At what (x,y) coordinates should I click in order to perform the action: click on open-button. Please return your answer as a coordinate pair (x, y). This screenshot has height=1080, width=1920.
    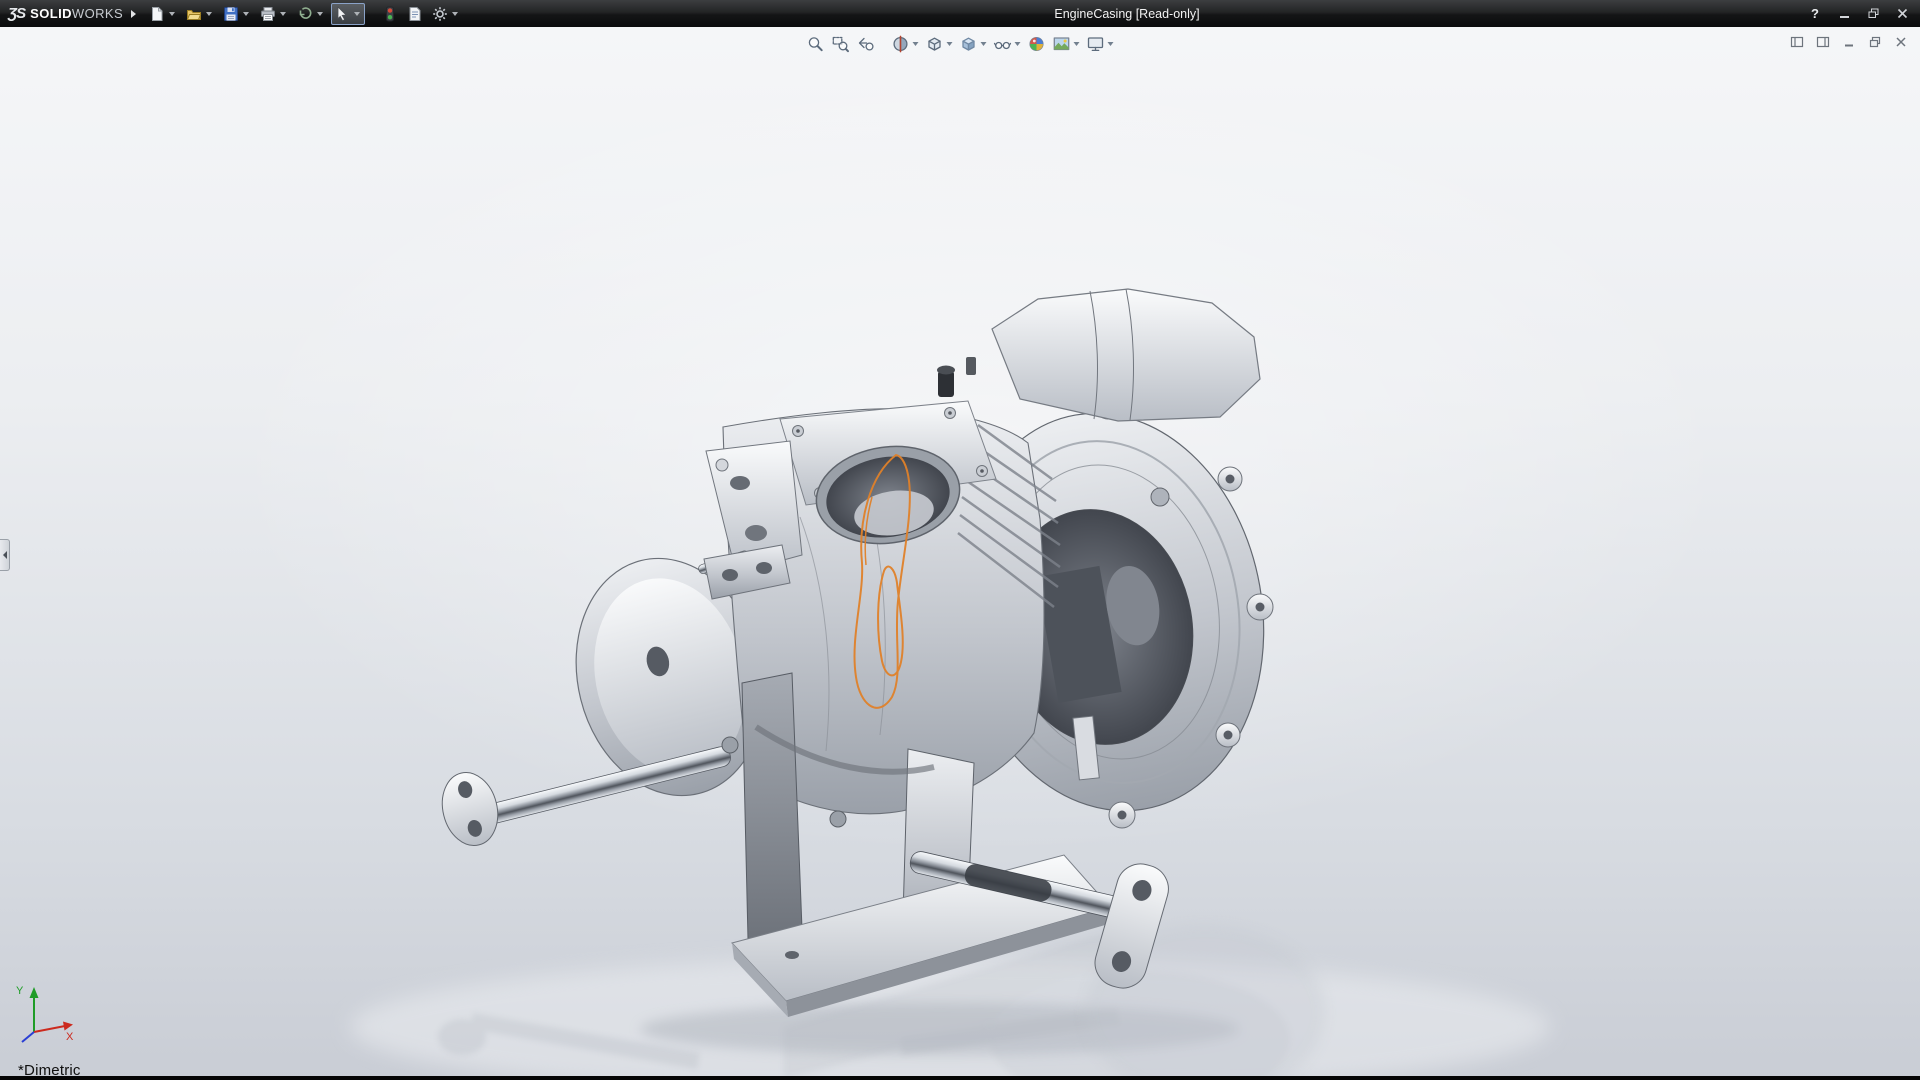
    Looking at the image, I should click on (200, 14).